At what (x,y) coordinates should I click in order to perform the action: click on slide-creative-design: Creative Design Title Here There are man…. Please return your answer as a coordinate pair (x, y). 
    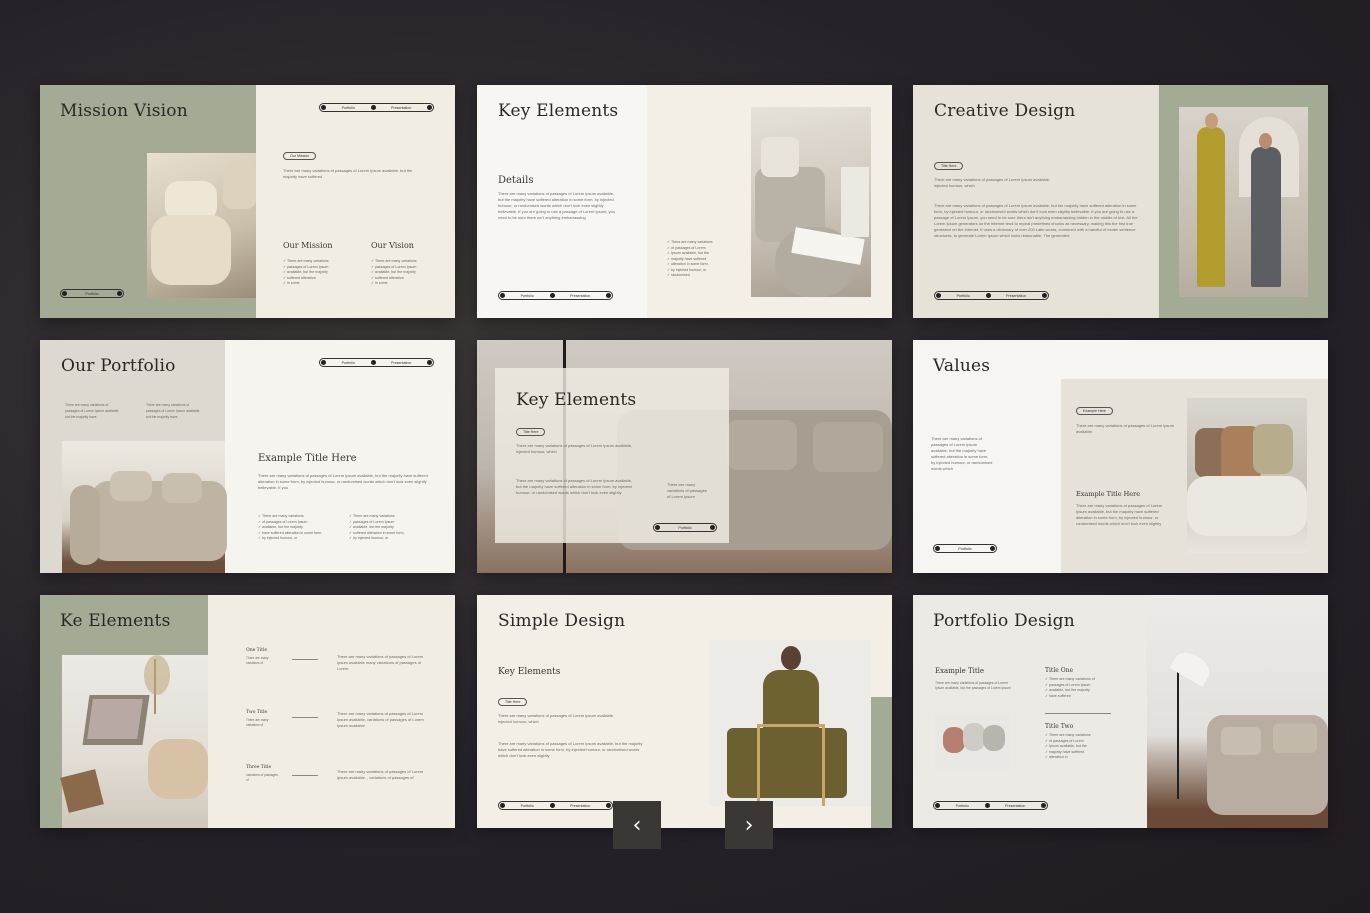
    Looking at the image, I should click on (1120, 201).